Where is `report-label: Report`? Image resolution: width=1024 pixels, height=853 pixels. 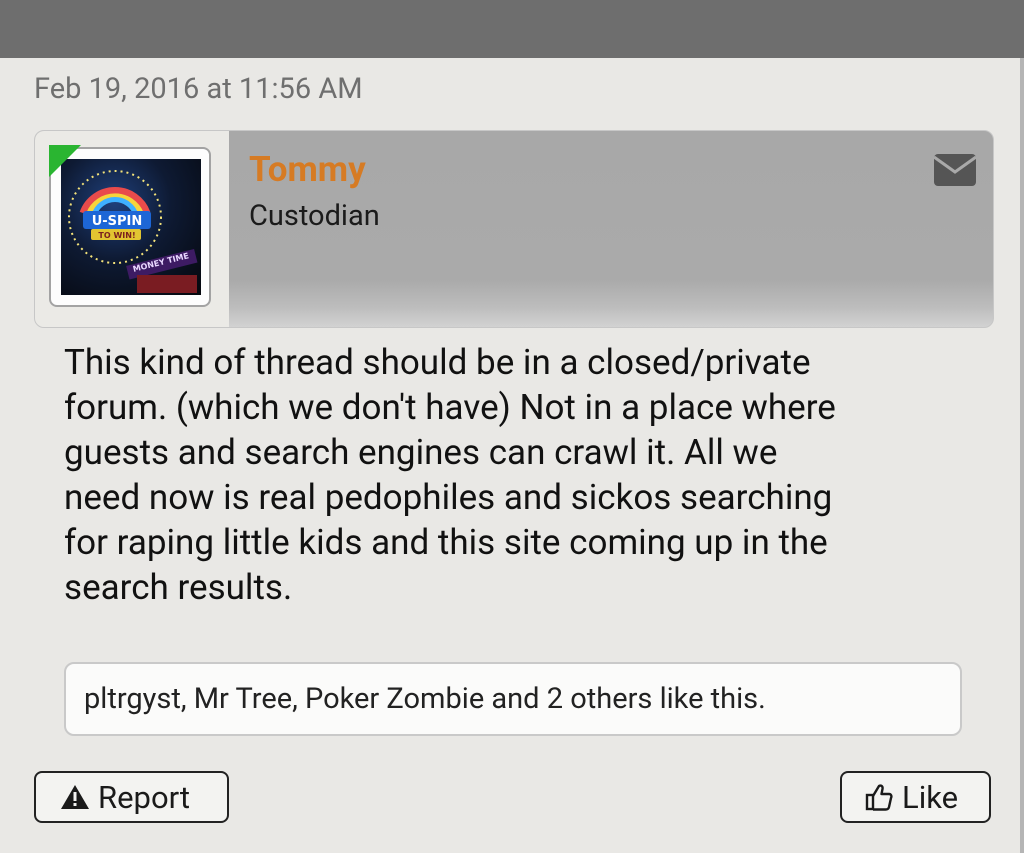 report-label: Report is located at coordinates (144, 797).